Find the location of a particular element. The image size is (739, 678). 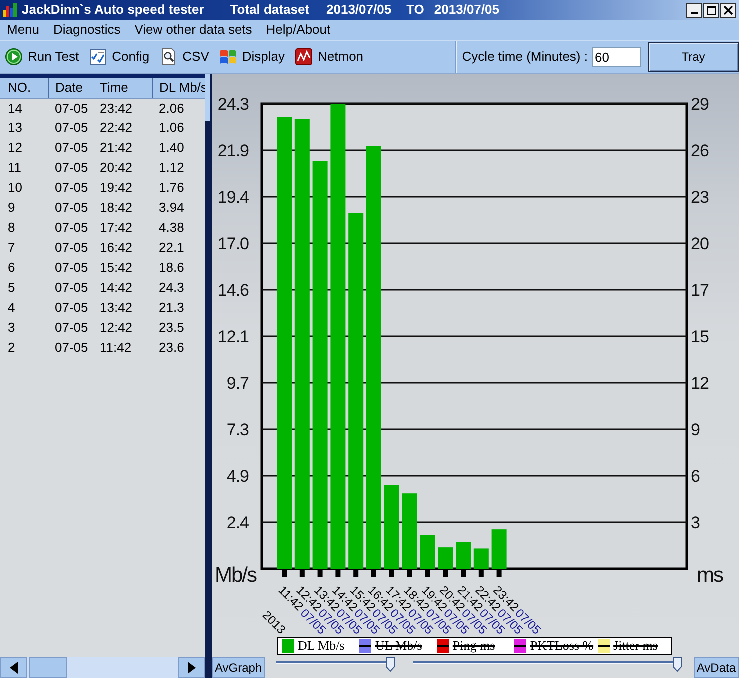

legend-item: DL Mb/s is located at coordinates (317, 646).